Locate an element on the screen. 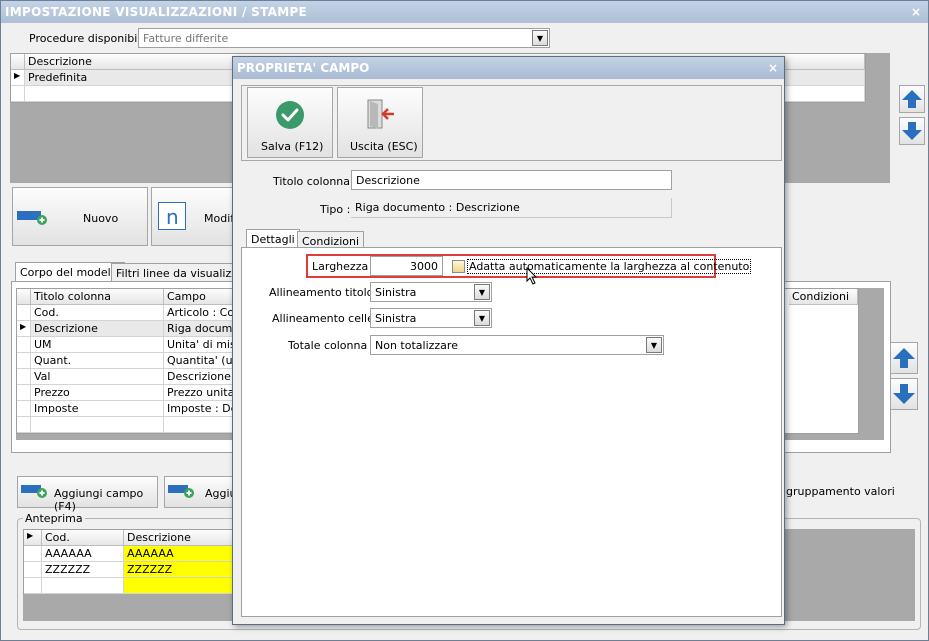 The height and width of the screenshot is (641, 929). table-row: UM is located at coordinates (97, 345).